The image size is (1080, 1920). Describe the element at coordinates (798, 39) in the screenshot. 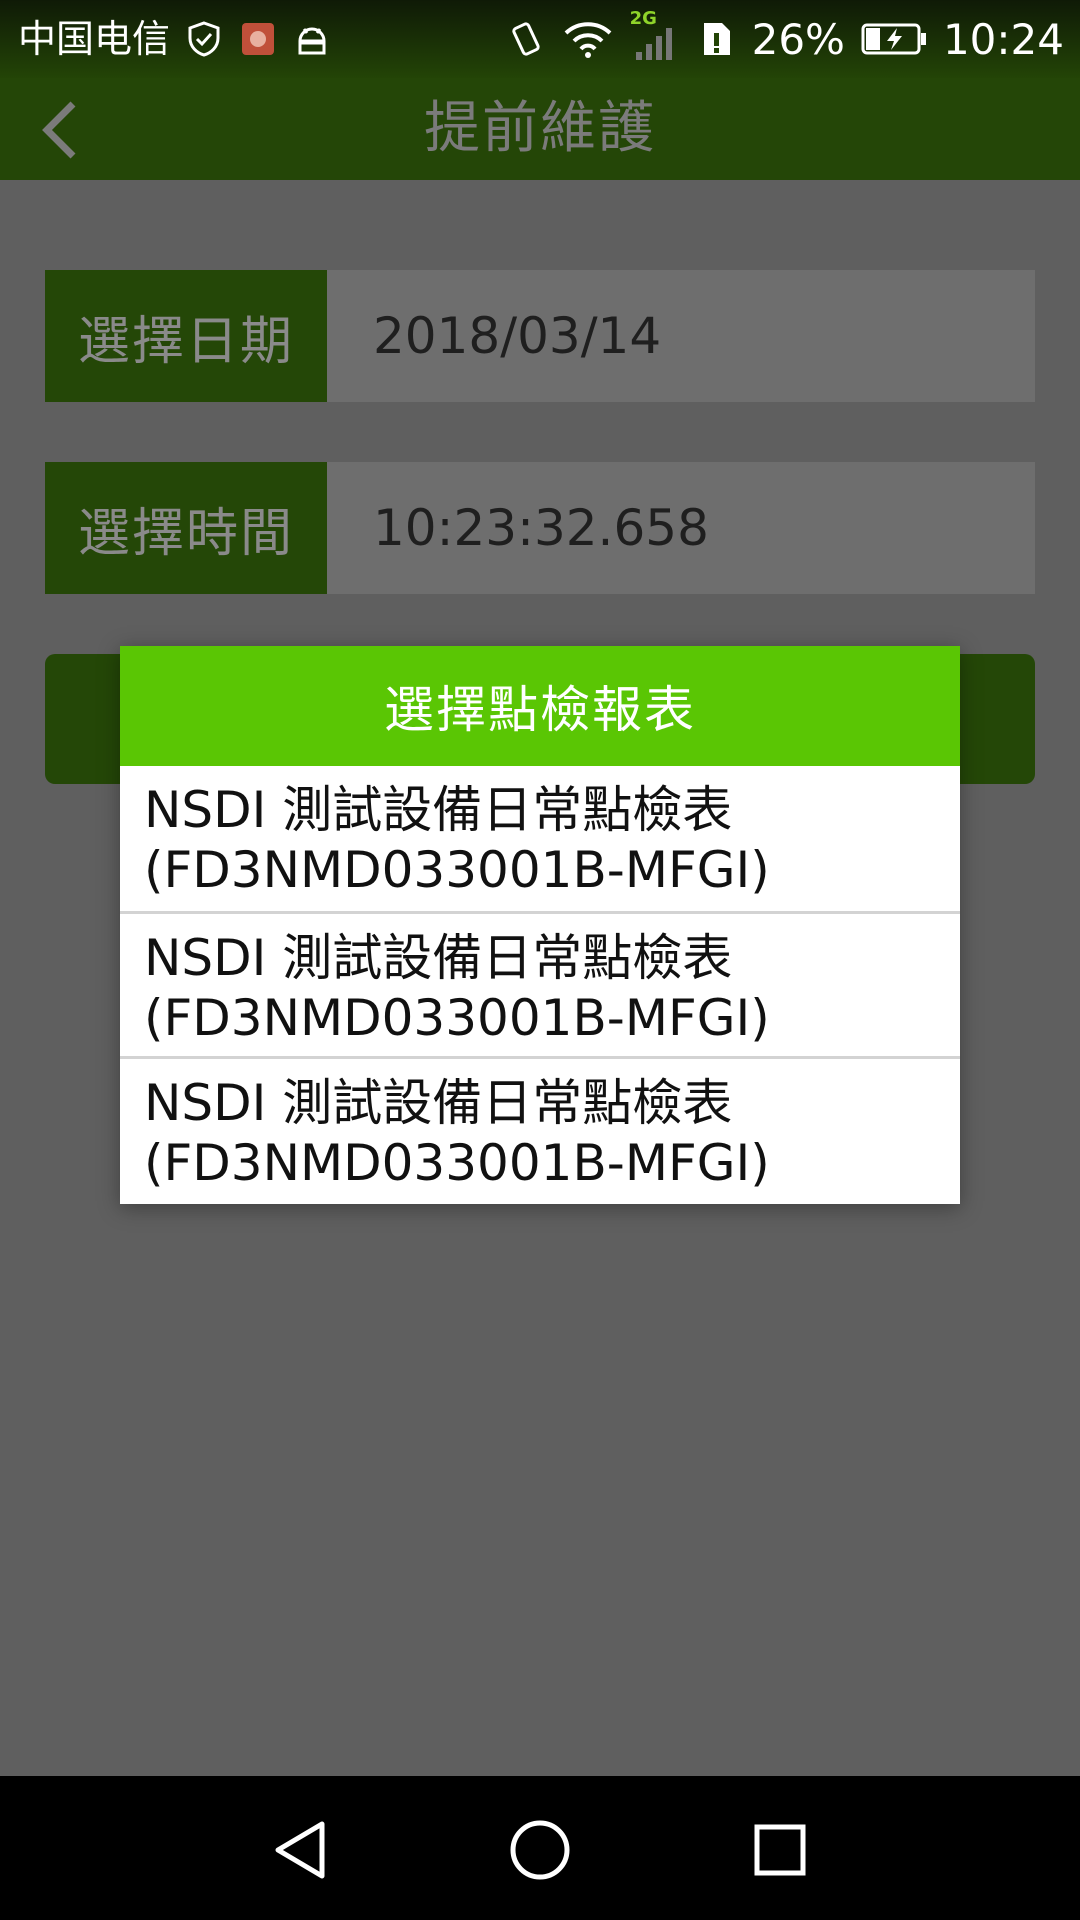

I see `battery-percent: 26%` at that location.